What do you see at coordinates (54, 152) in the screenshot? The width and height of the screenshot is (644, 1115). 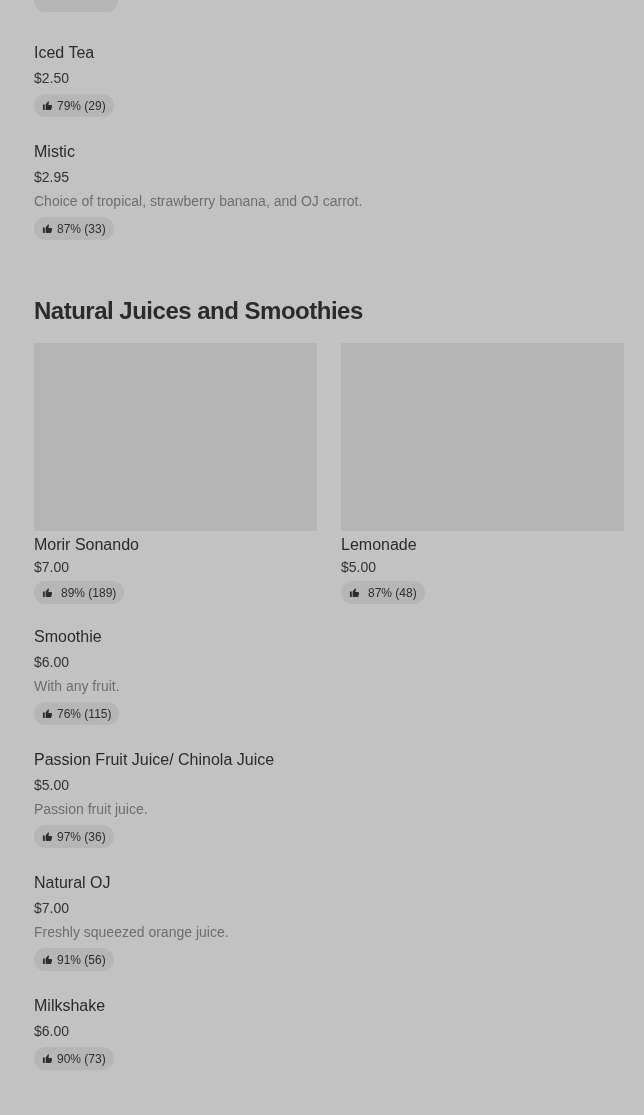 I see `item-name: Mistic` at bounding box center [54, 152].